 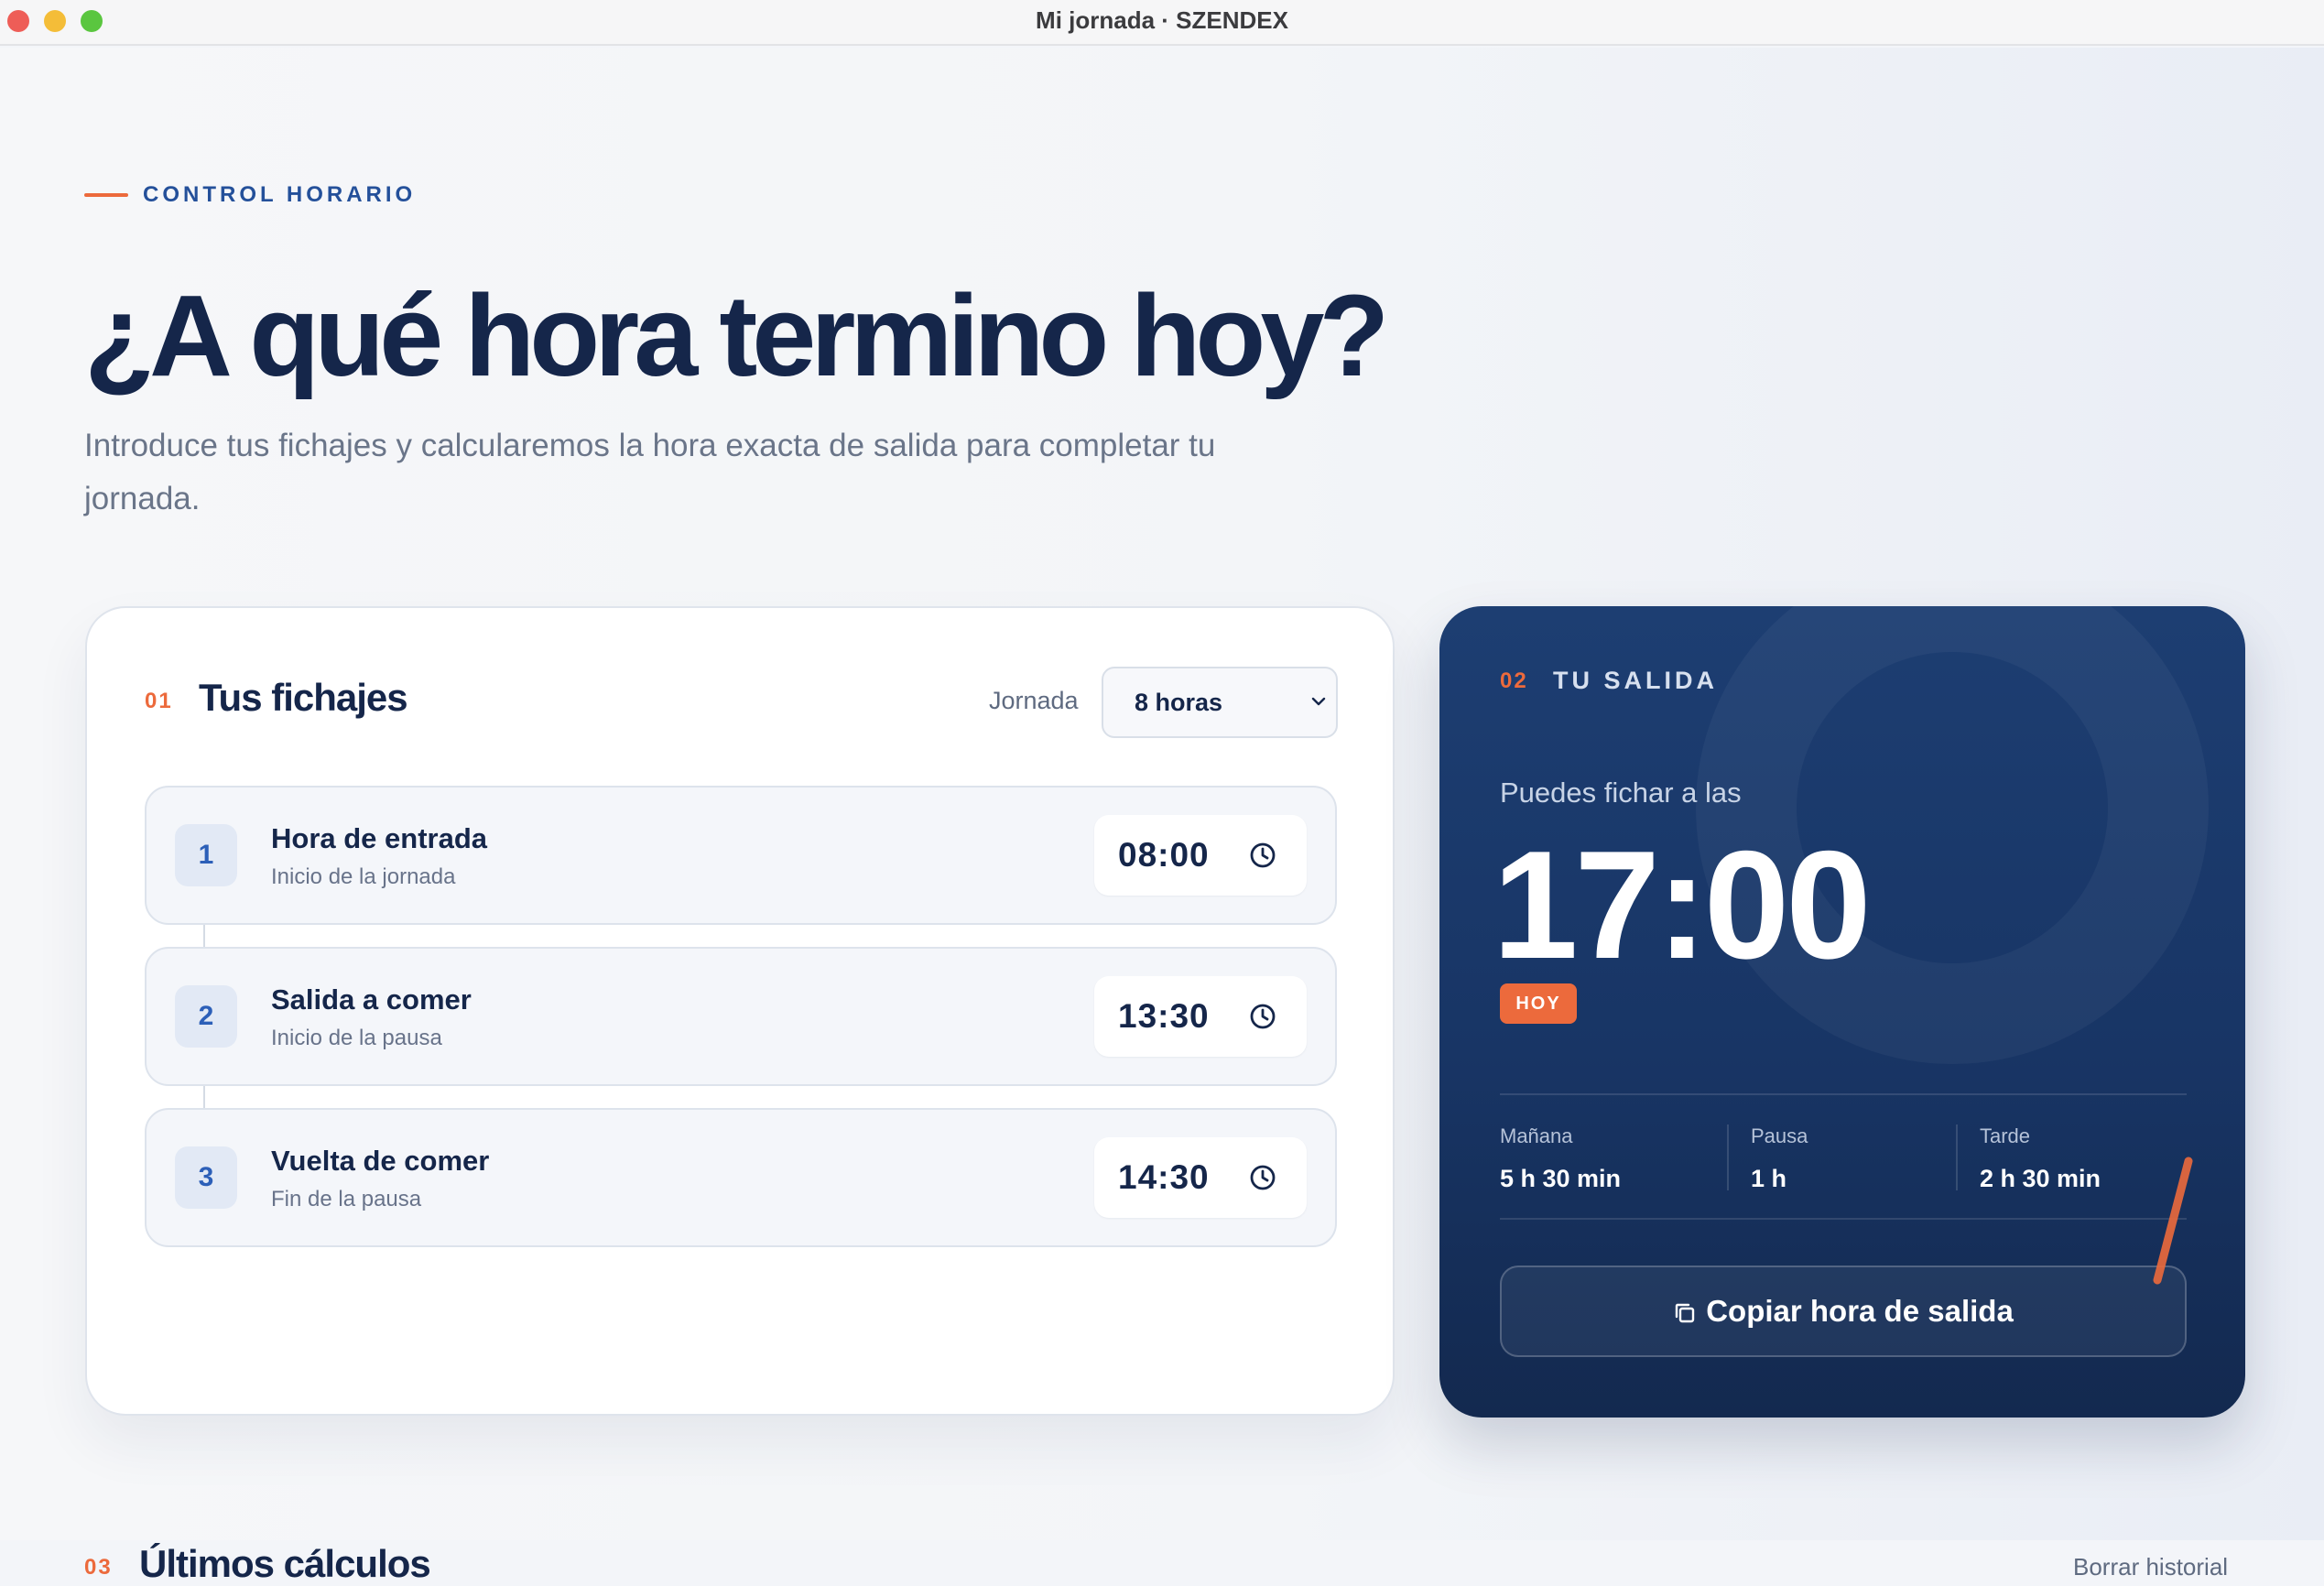 I want to click on copy-exit-time-button: Copiar hora de salida, so click(x=1843, y=1311).